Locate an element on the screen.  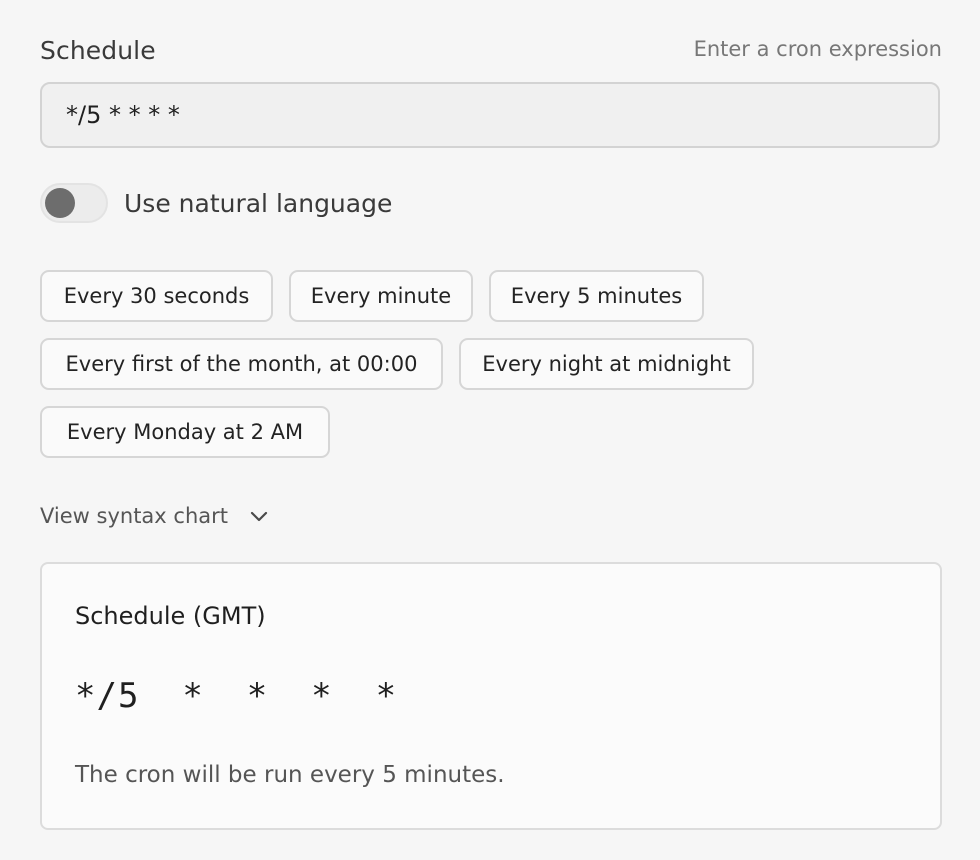
schedule-header: Schedule Enter a cron expression is located at coordinates (491, 54).